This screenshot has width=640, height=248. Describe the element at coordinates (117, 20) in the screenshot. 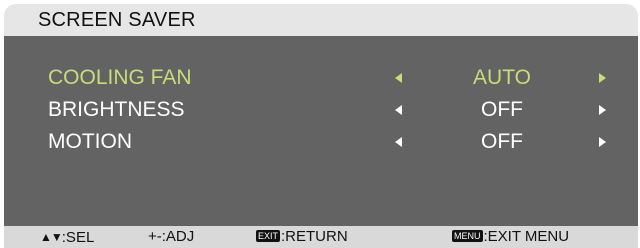

I see `menu-title: SCREEN SAVER` at that location.